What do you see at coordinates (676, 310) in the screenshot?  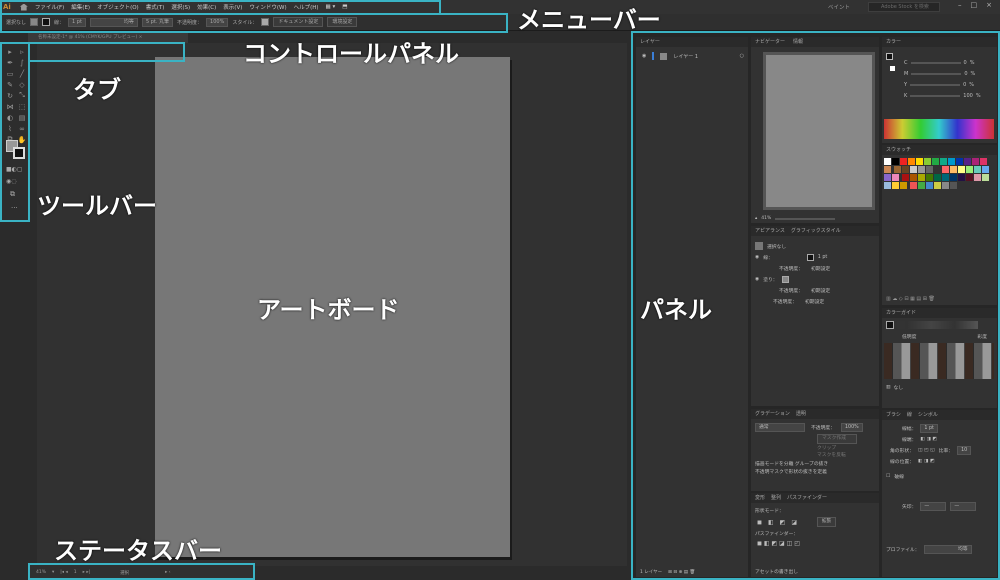 I see `annotation-panels: パネル` at bounding box center [676, 310].